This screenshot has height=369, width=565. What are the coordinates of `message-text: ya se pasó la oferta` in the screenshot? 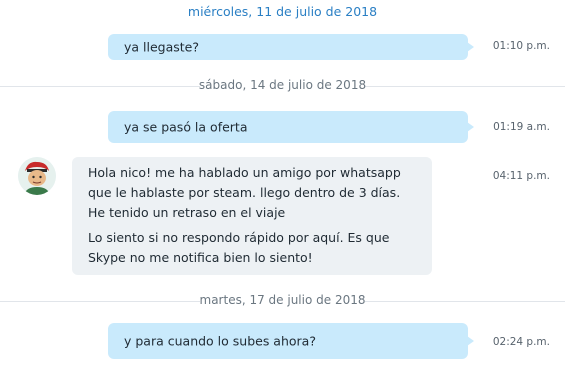 It's located at (186, 127).